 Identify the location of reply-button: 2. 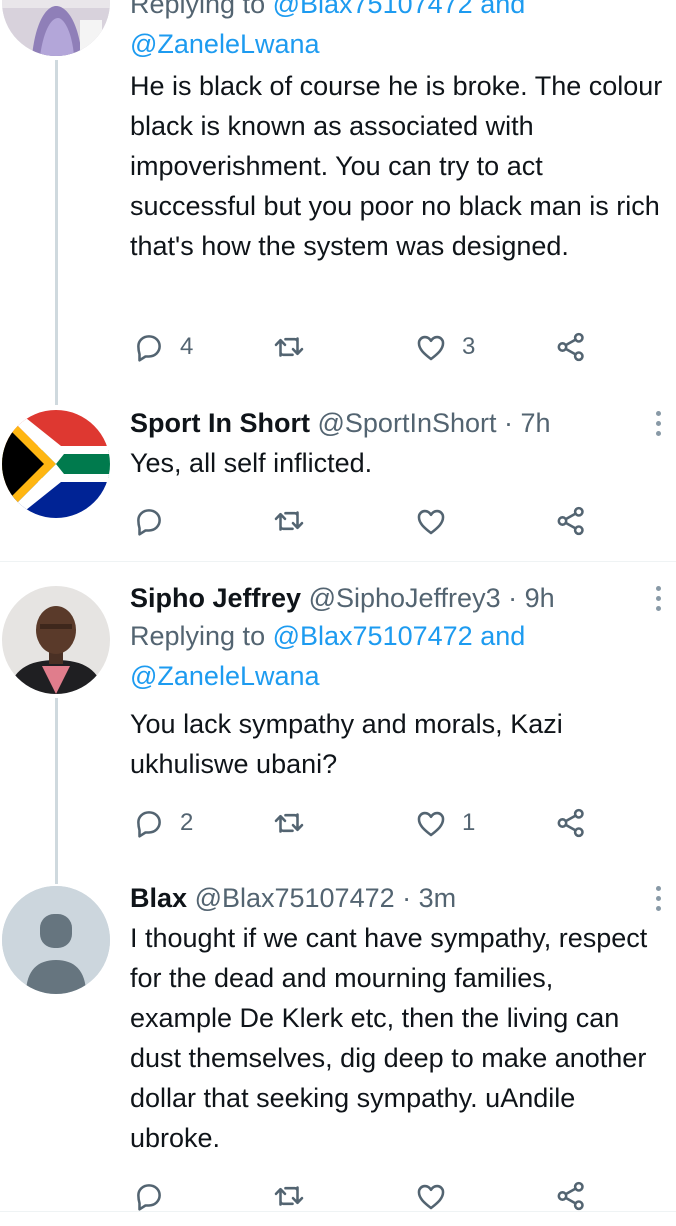
(162, 823).